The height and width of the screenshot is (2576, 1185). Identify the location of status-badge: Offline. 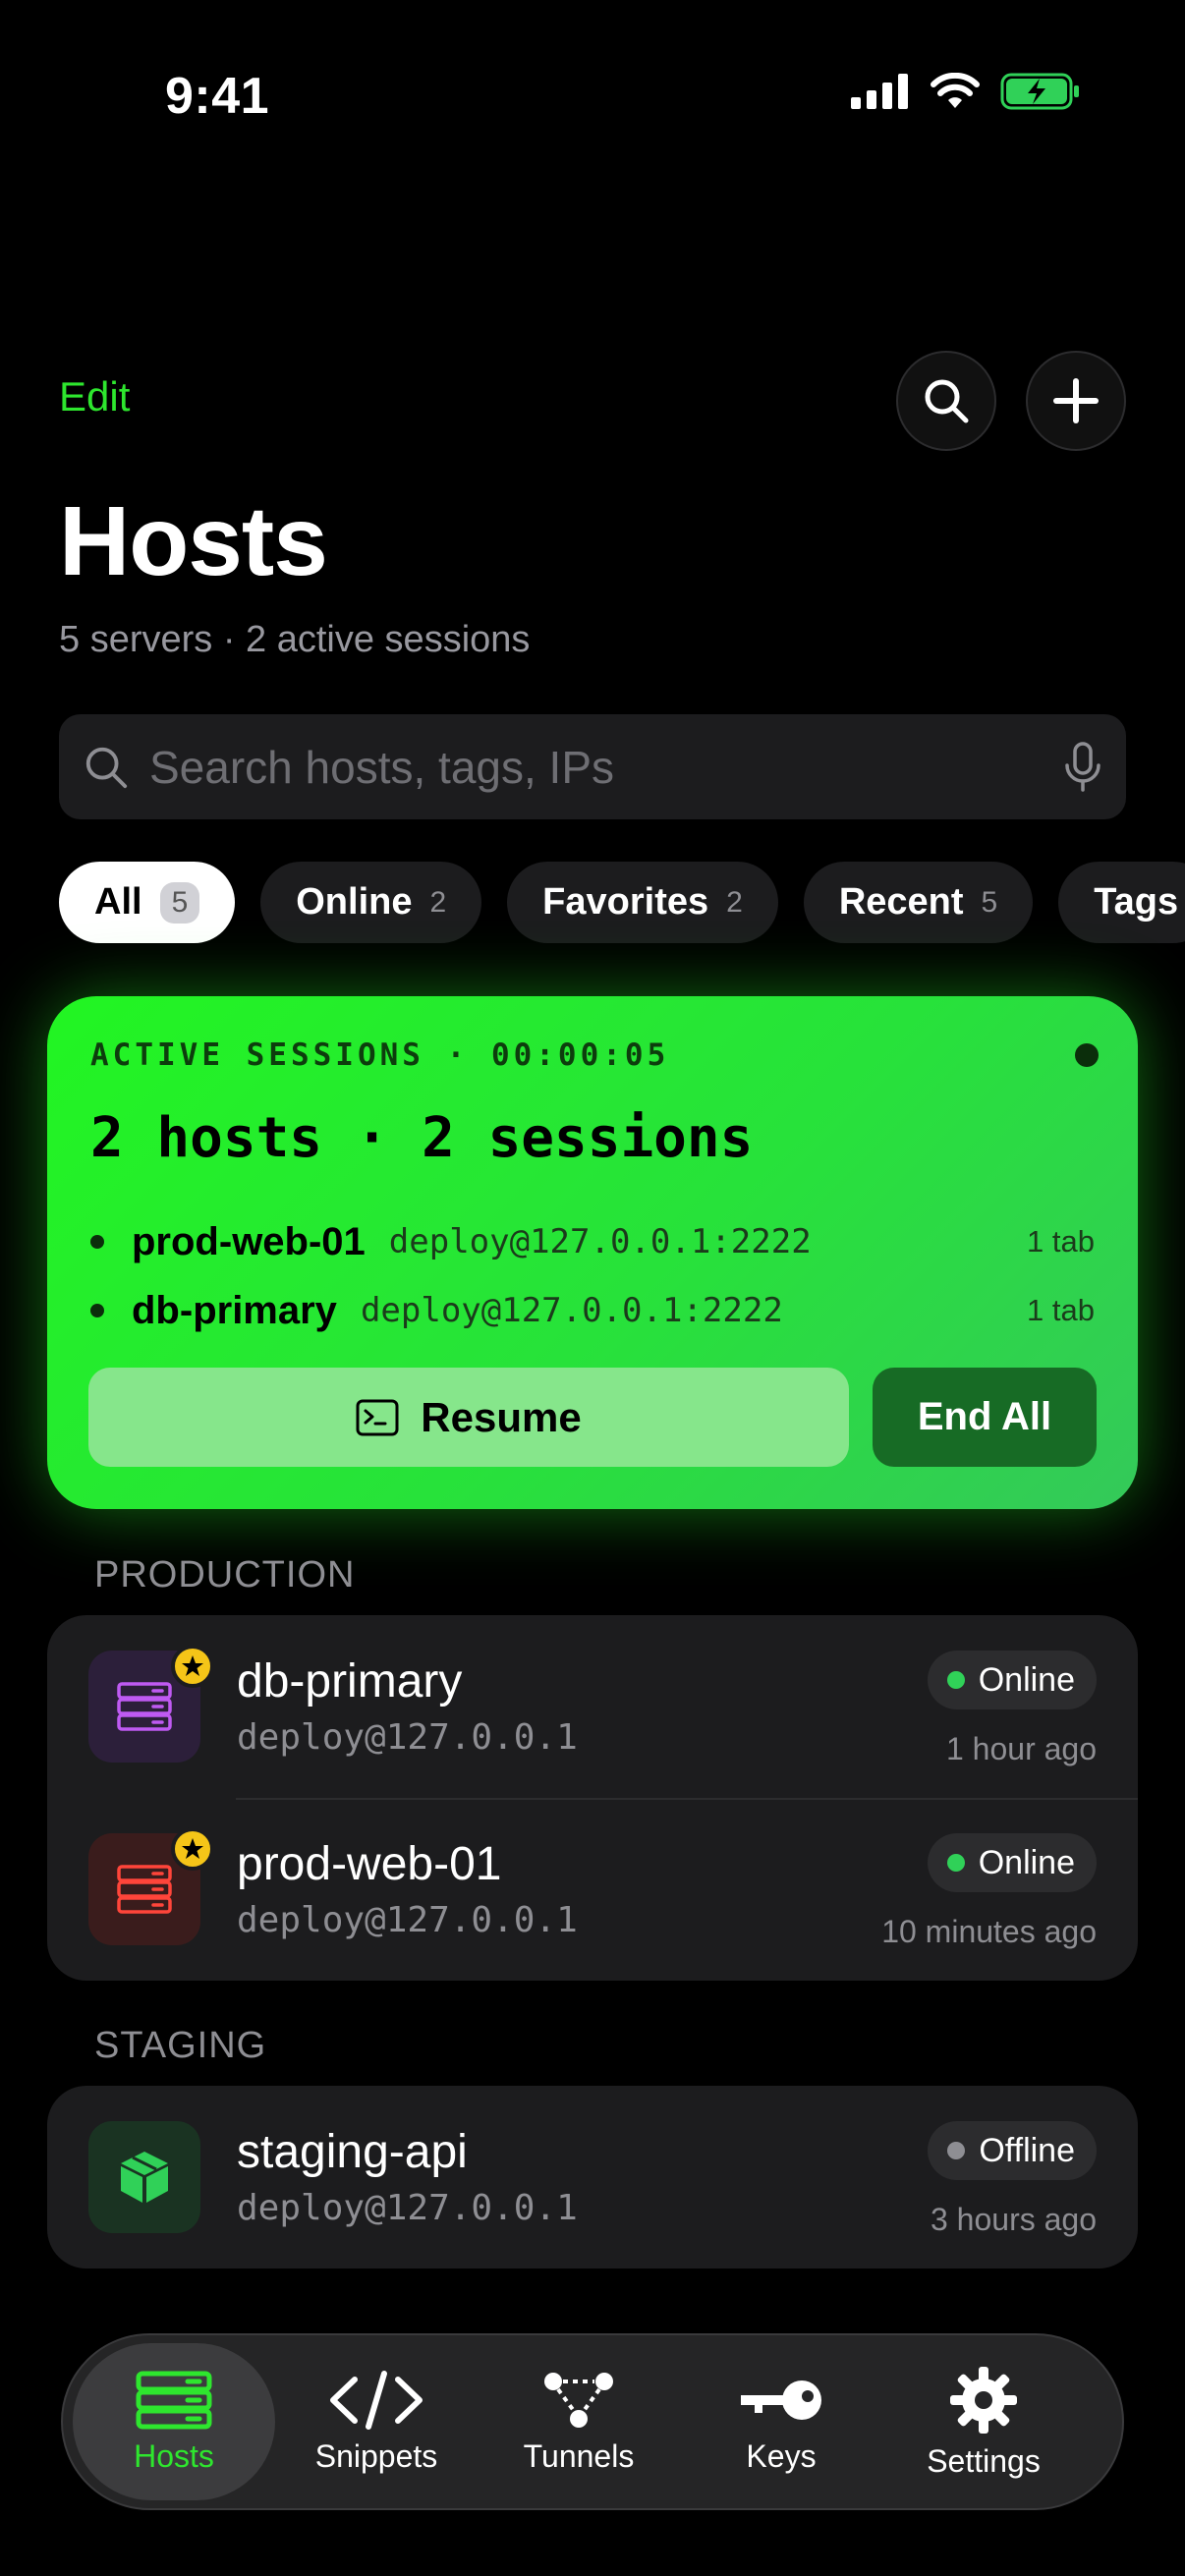
(1013, 2150).